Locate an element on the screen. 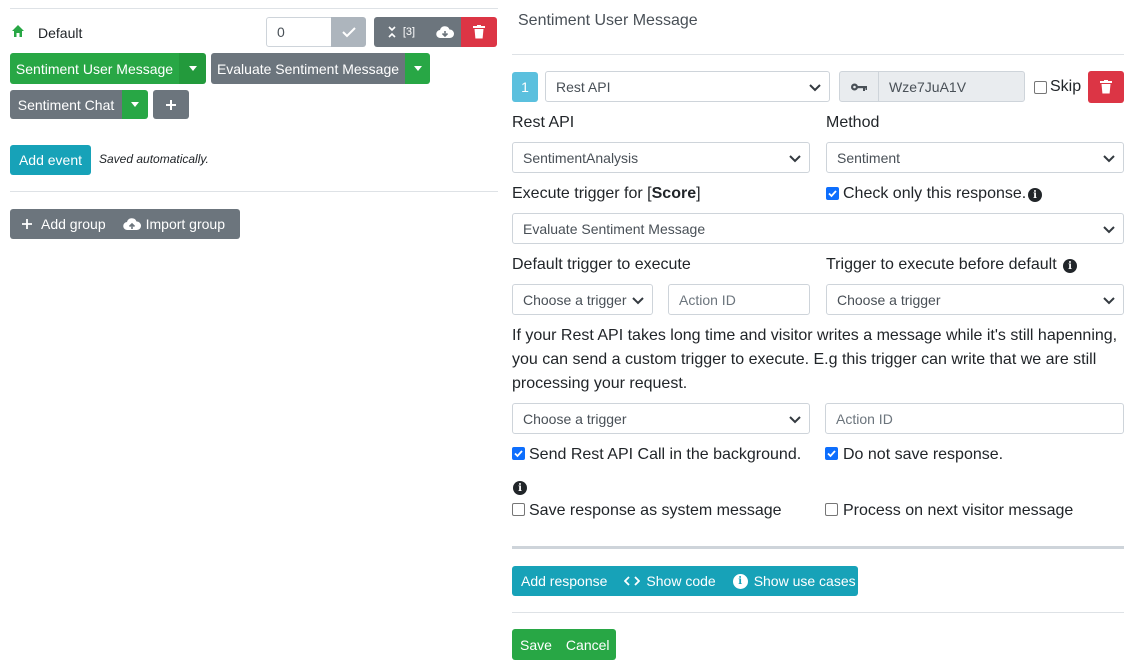 This screenshot has height=665, width=1137. show-use-cases-button: i Show use cases is located at coordinates (794, 581).